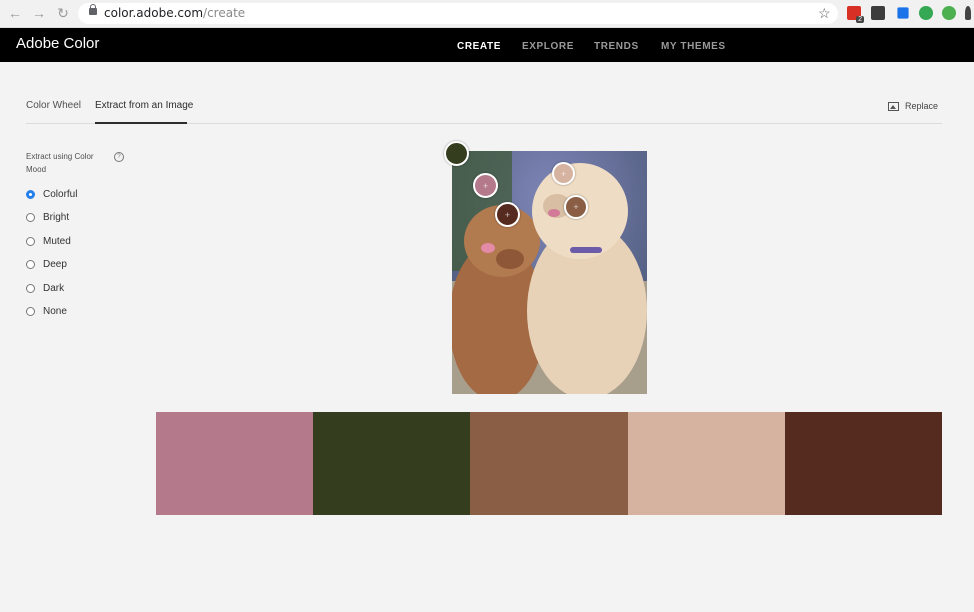 The width and height of the screenshot is (974, 612). I want to click on image-icon, so click(893, 106).